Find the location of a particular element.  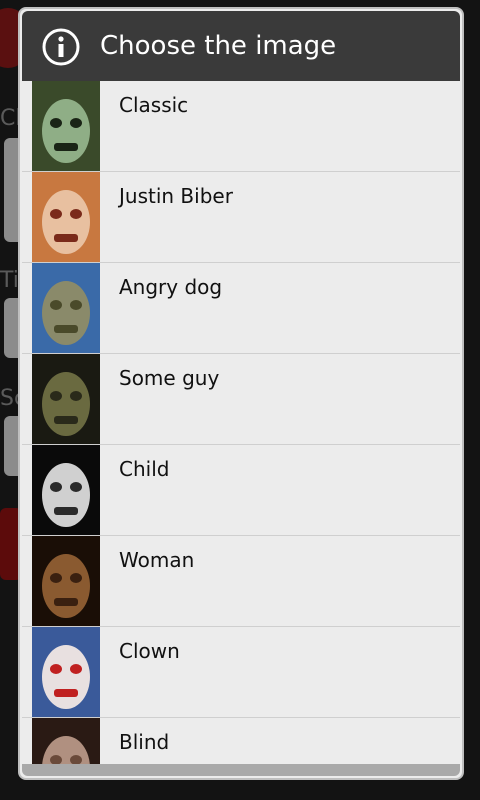

list-item: Clown is located at coordinates (241, 672).